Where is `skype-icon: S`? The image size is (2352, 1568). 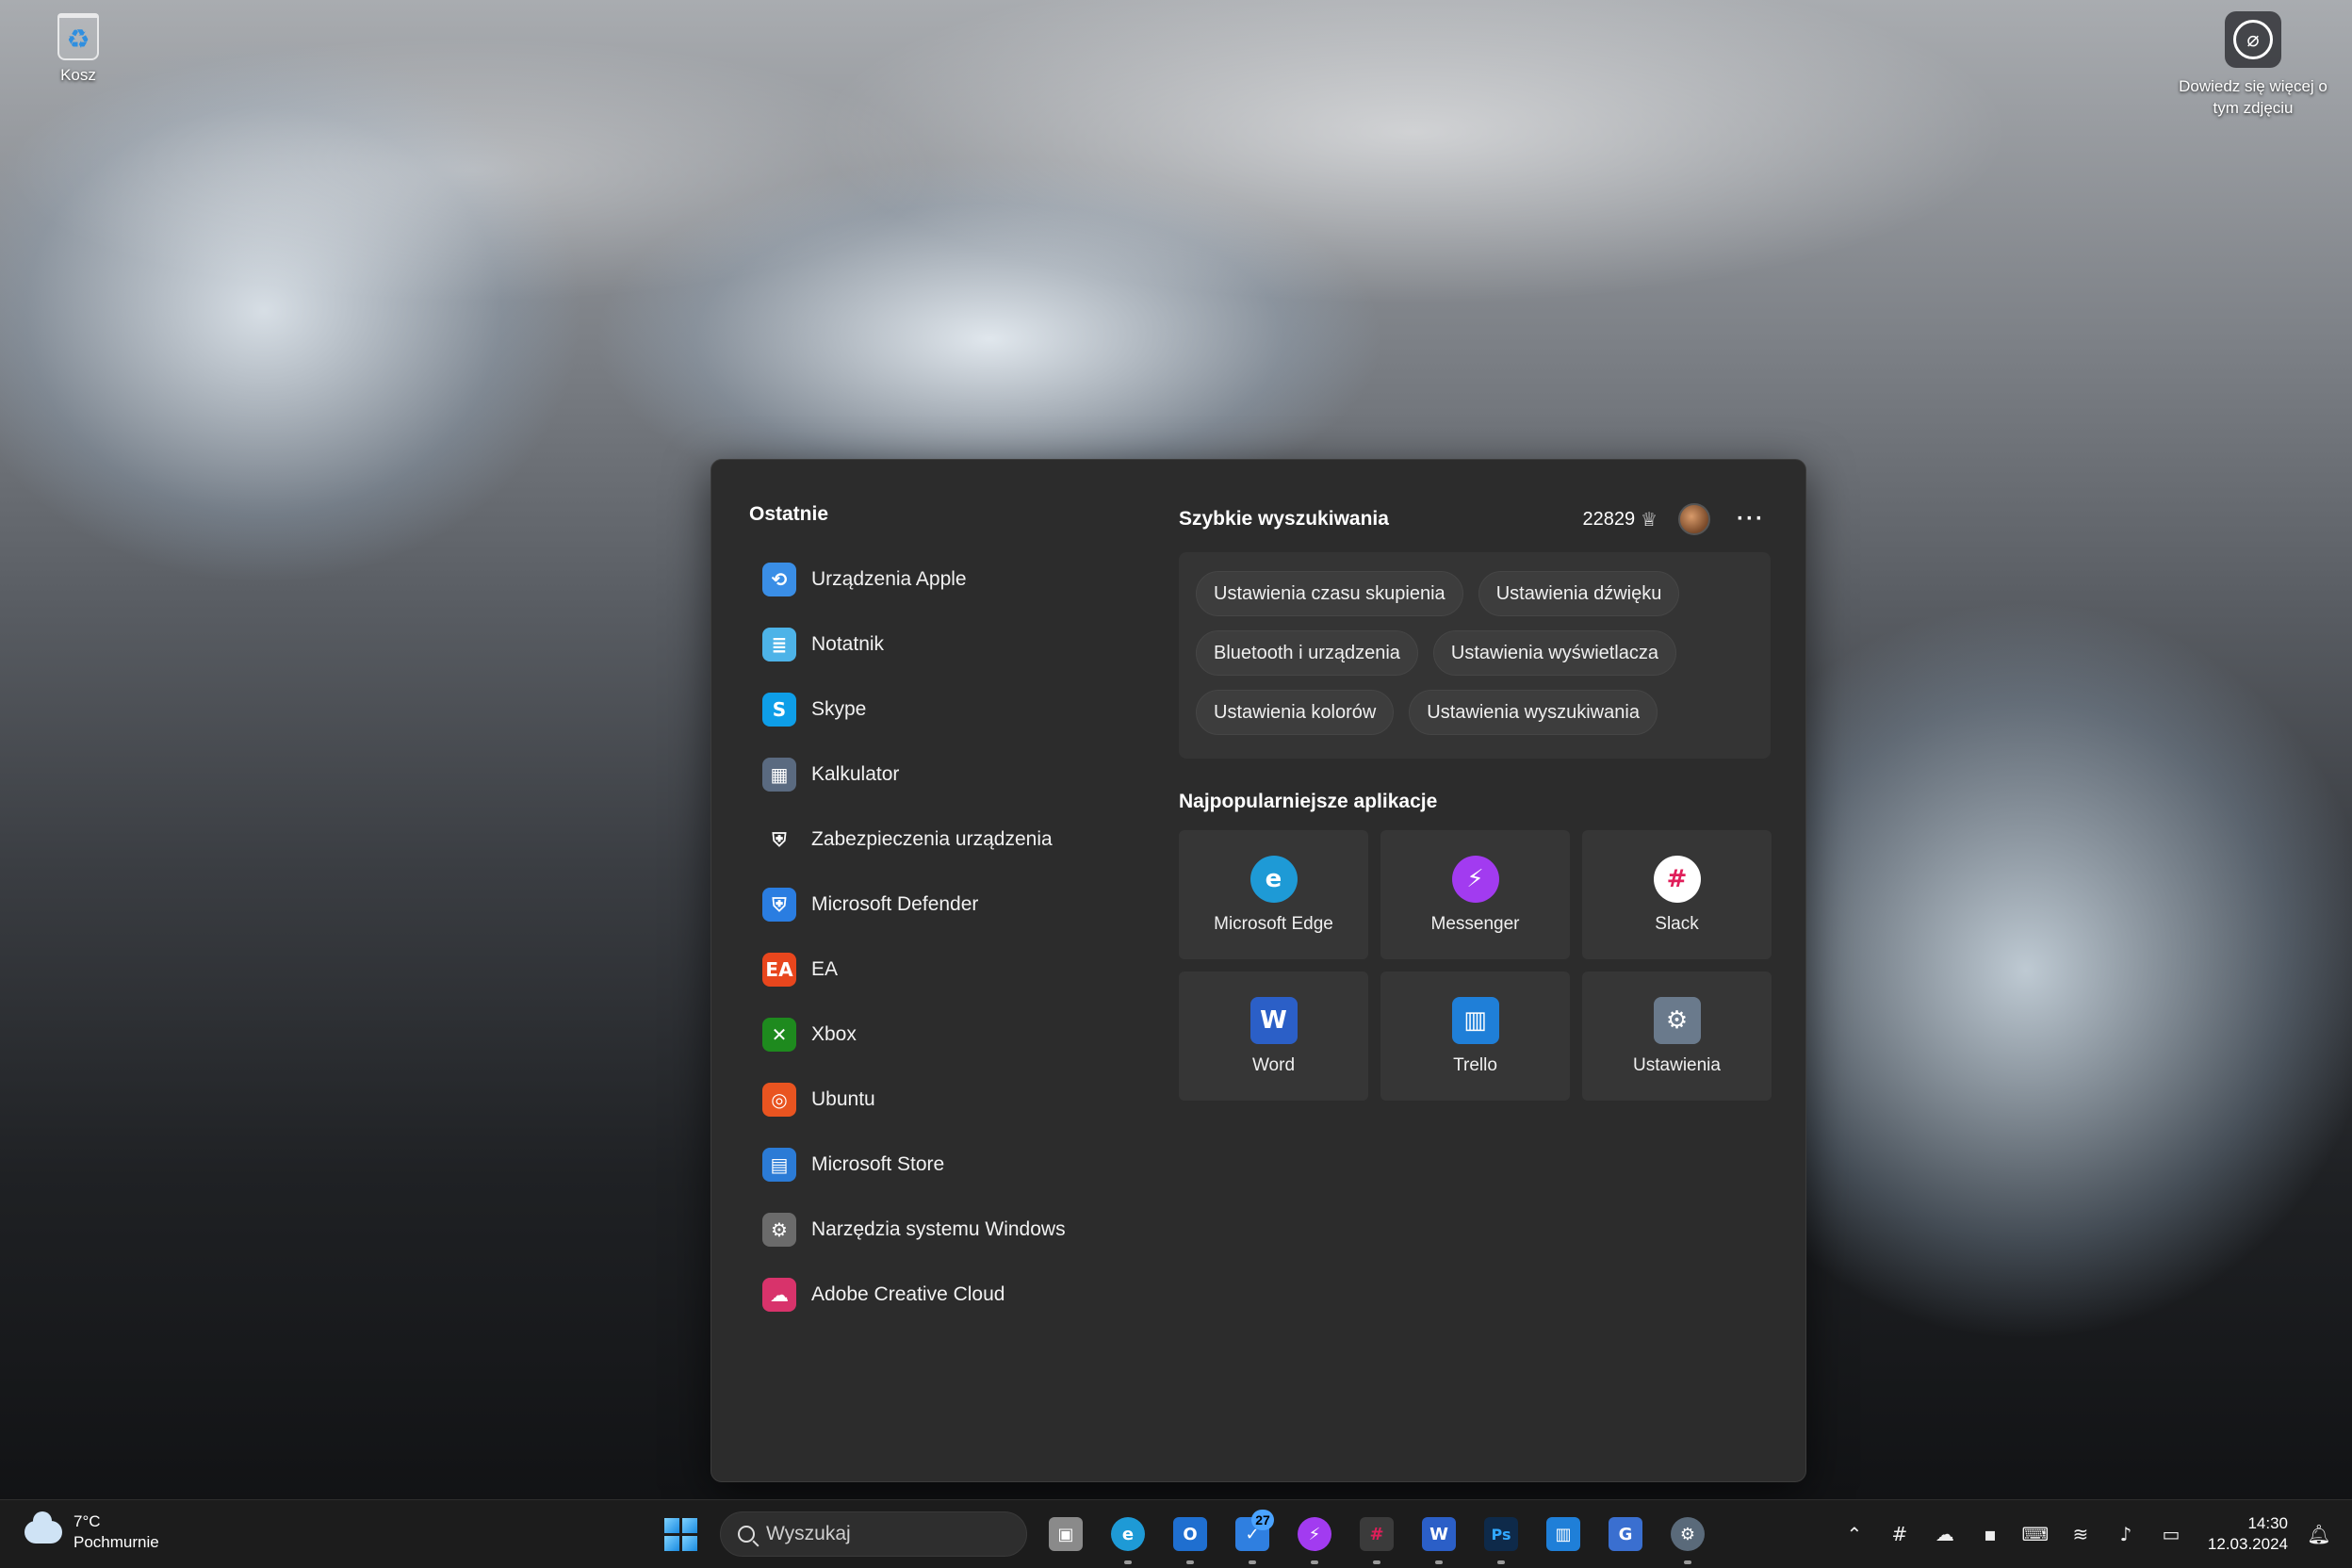 skype-icon: S is located at coordinates (779, 709).